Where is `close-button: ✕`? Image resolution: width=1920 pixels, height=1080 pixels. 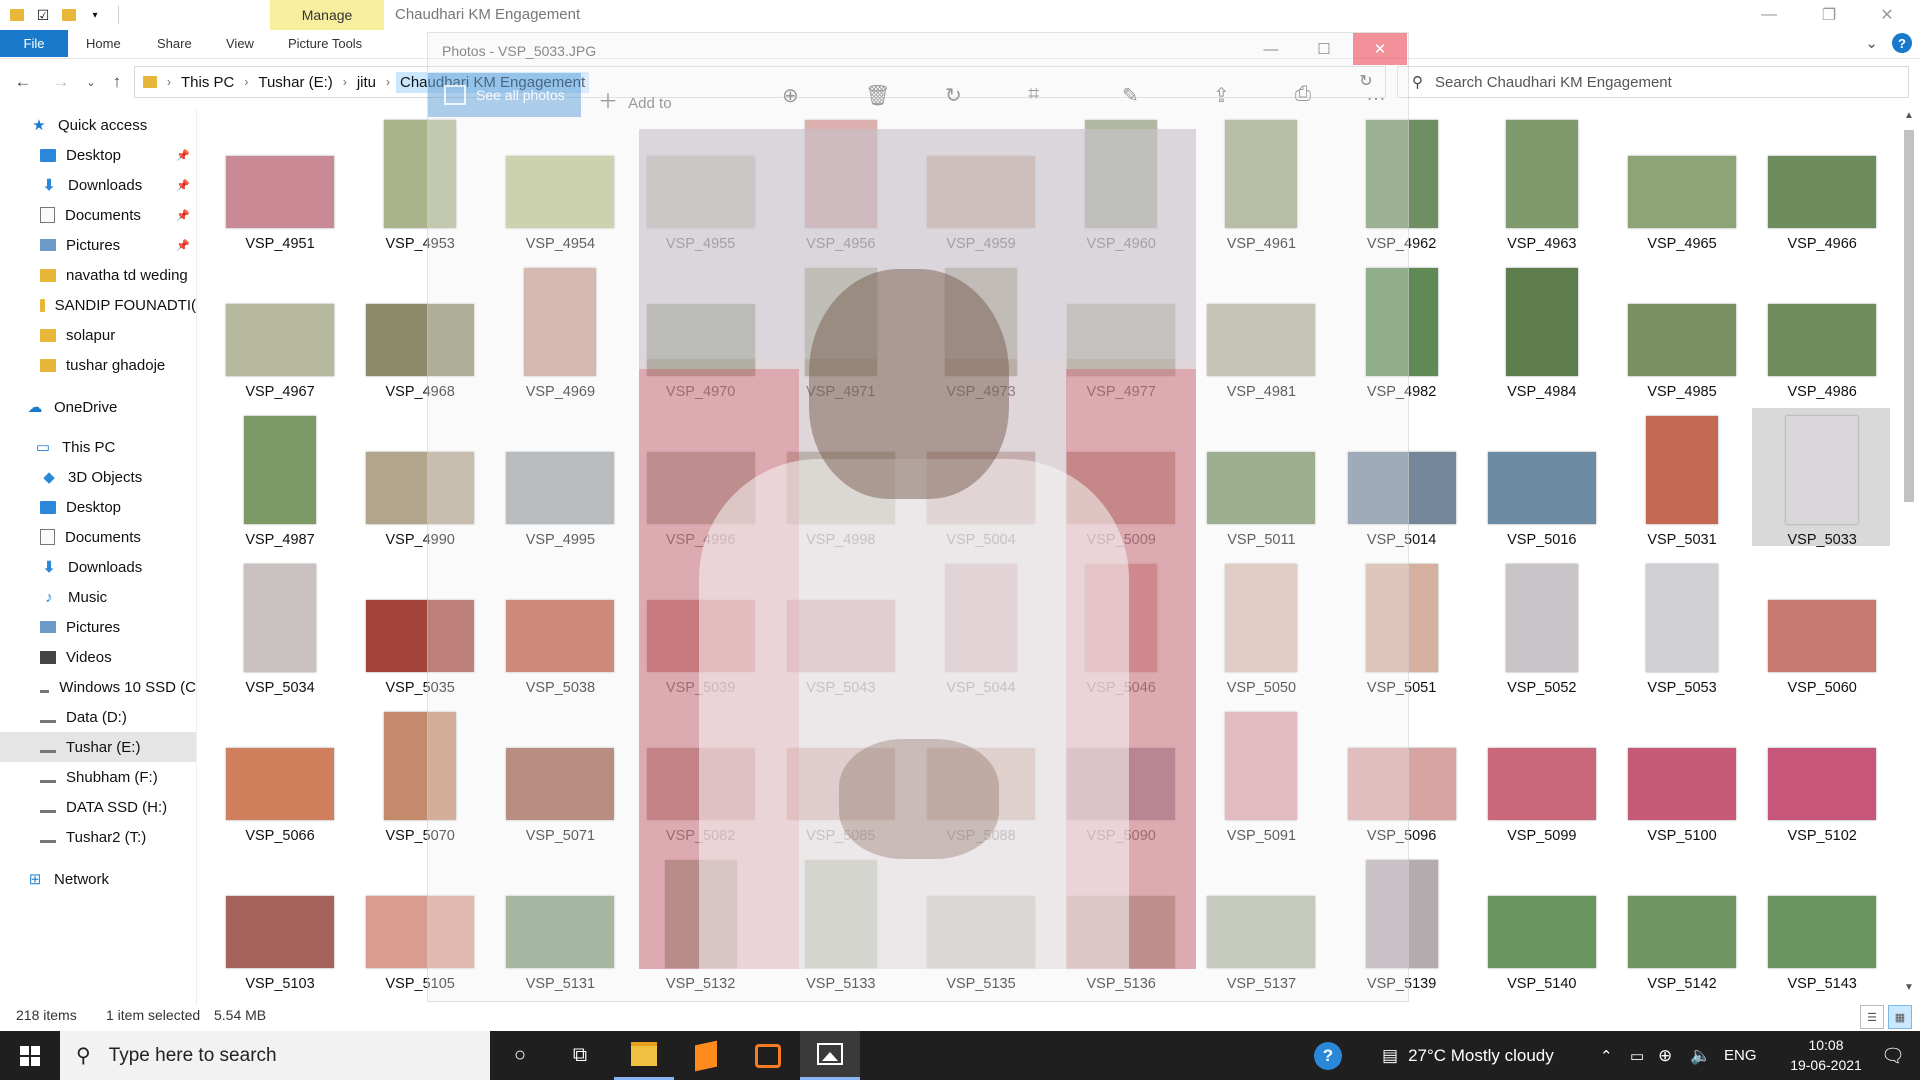 close-button: ✕ is located at coordinates (1887, 15).